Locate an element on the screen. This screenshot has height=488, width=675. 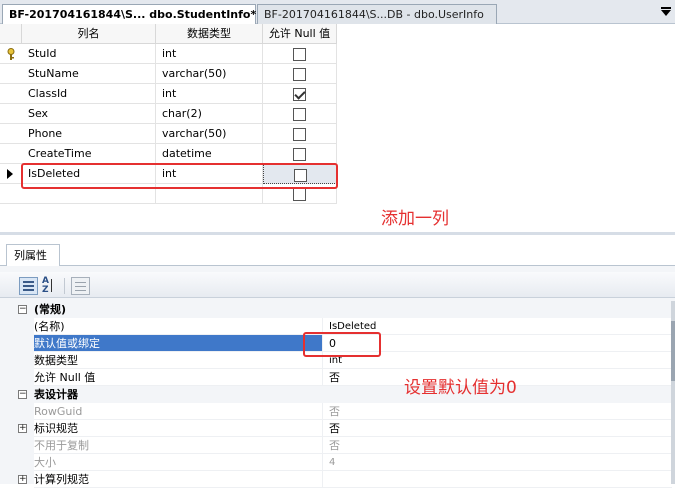
pane-splitter is located at coordinates (337, 233).